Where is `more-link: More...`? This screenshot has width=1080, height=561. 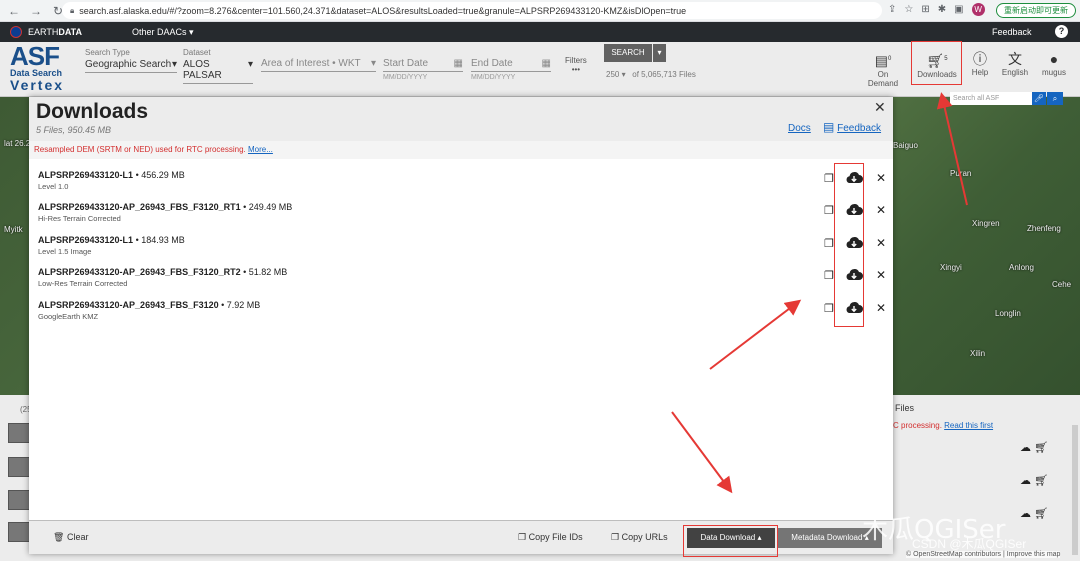
more-link: More... is located at coordinates (260, 149).